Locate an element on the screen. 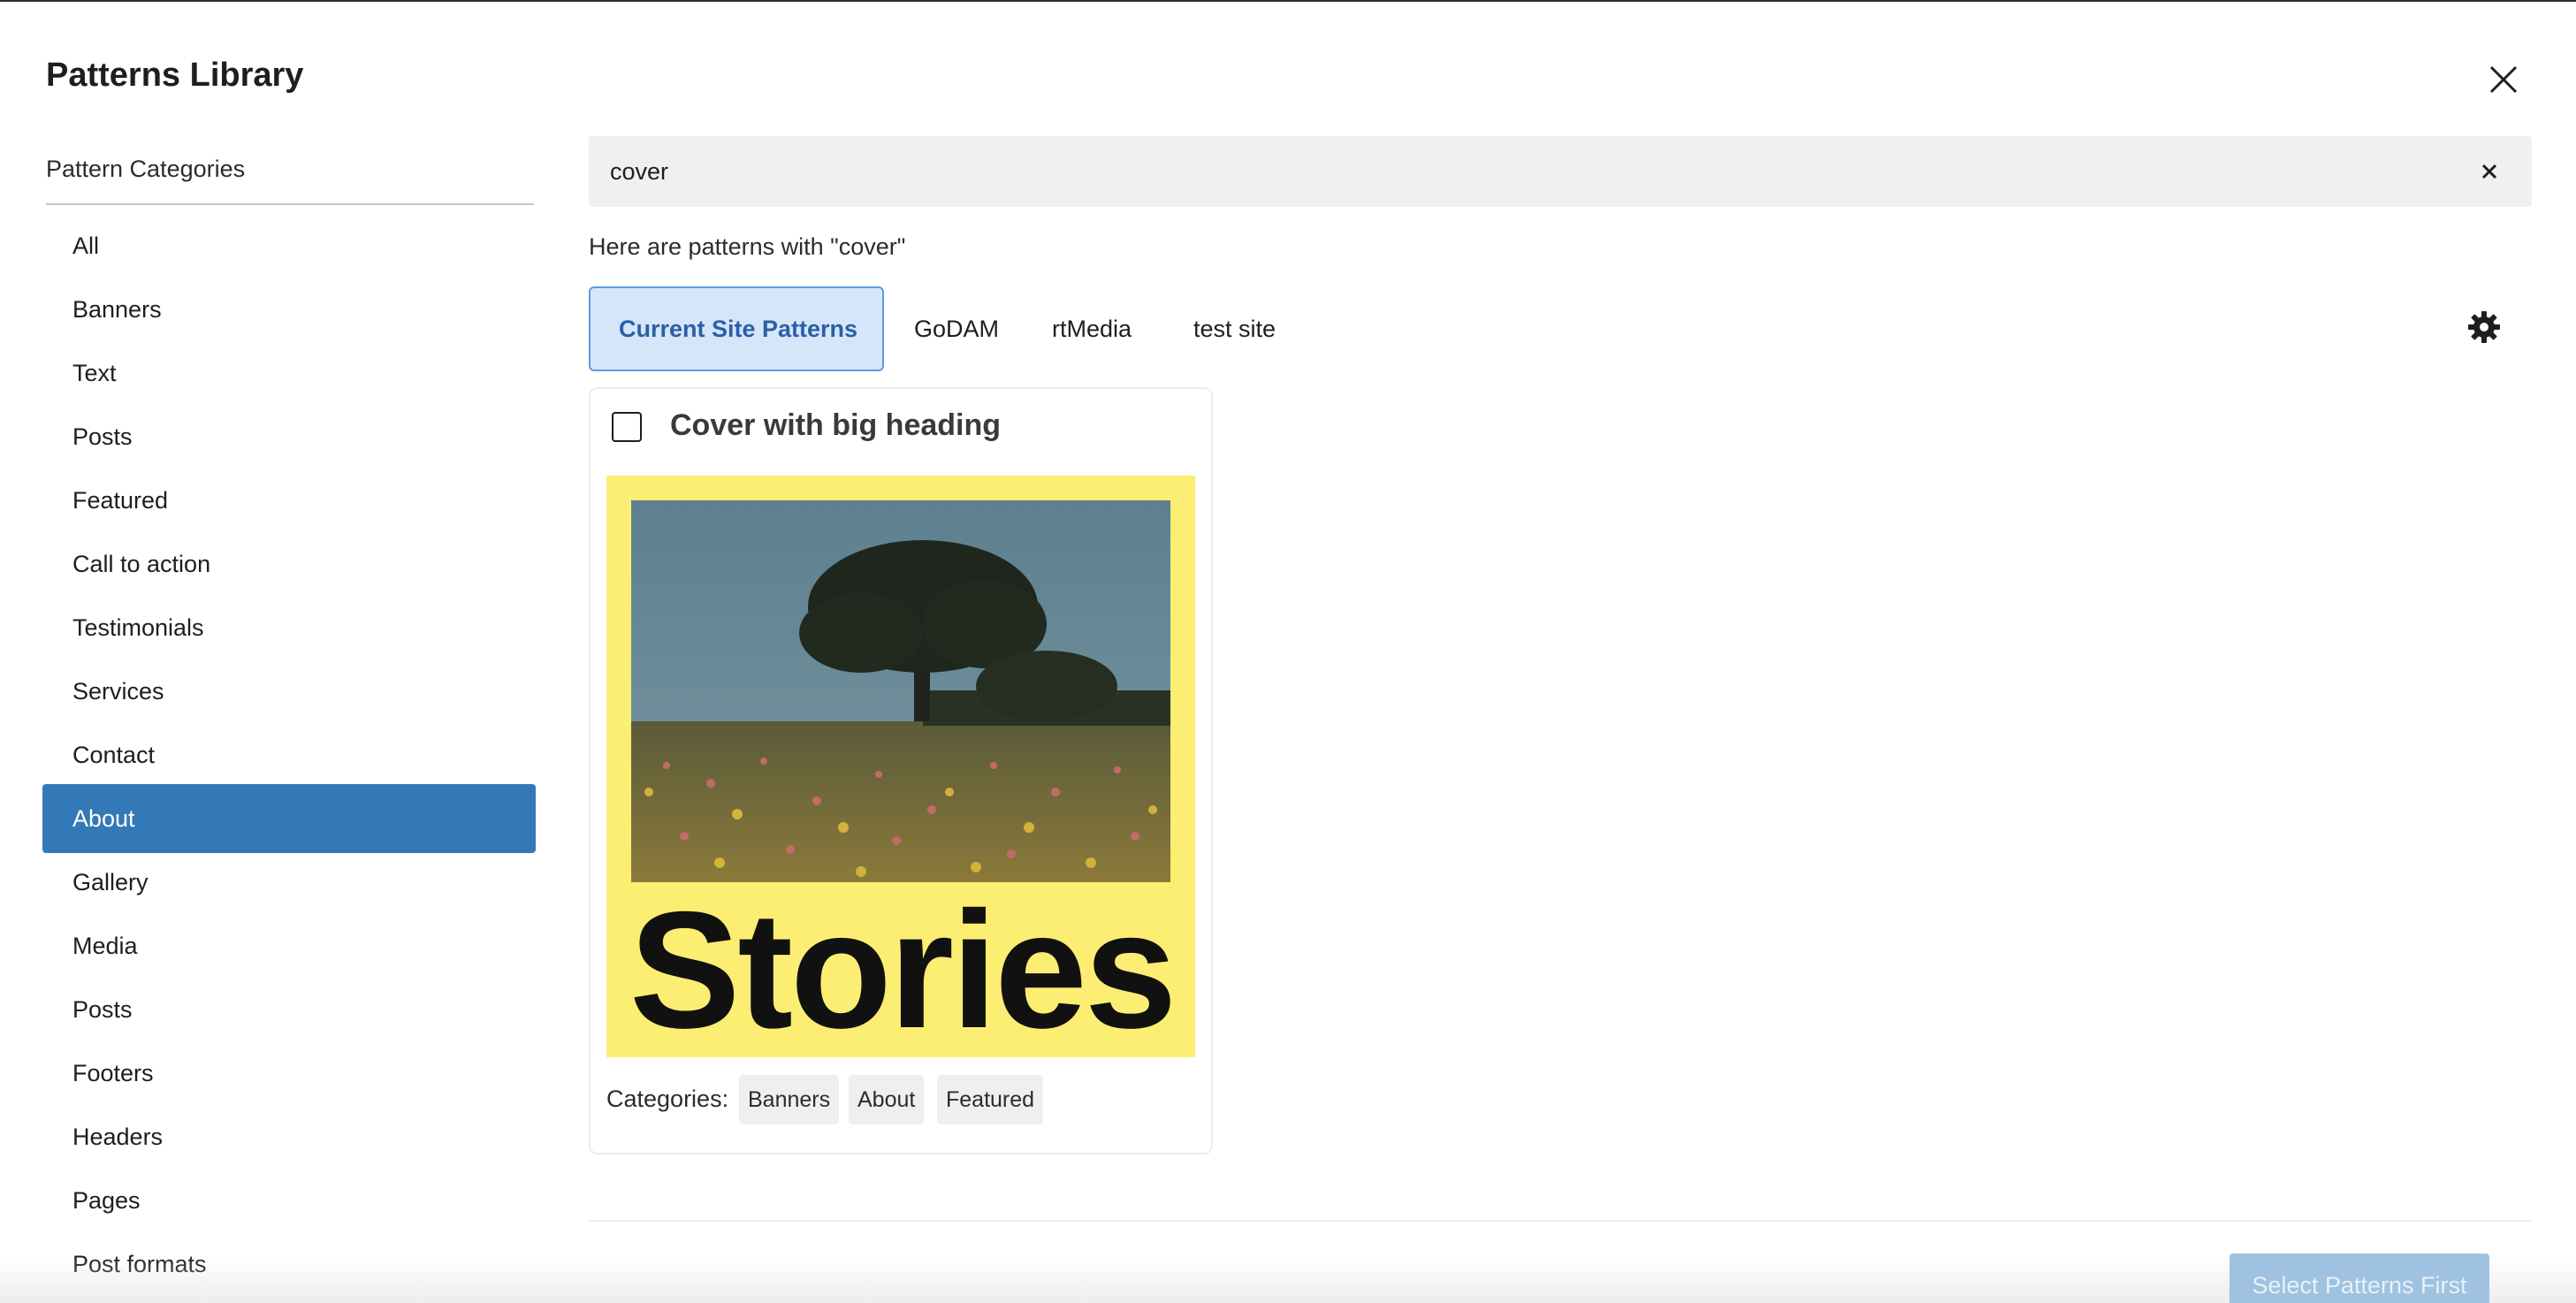 Image resolution: width=2576 pixels, height=1303 pixels. footer-shadow is located at coordinates (1288, 1279).